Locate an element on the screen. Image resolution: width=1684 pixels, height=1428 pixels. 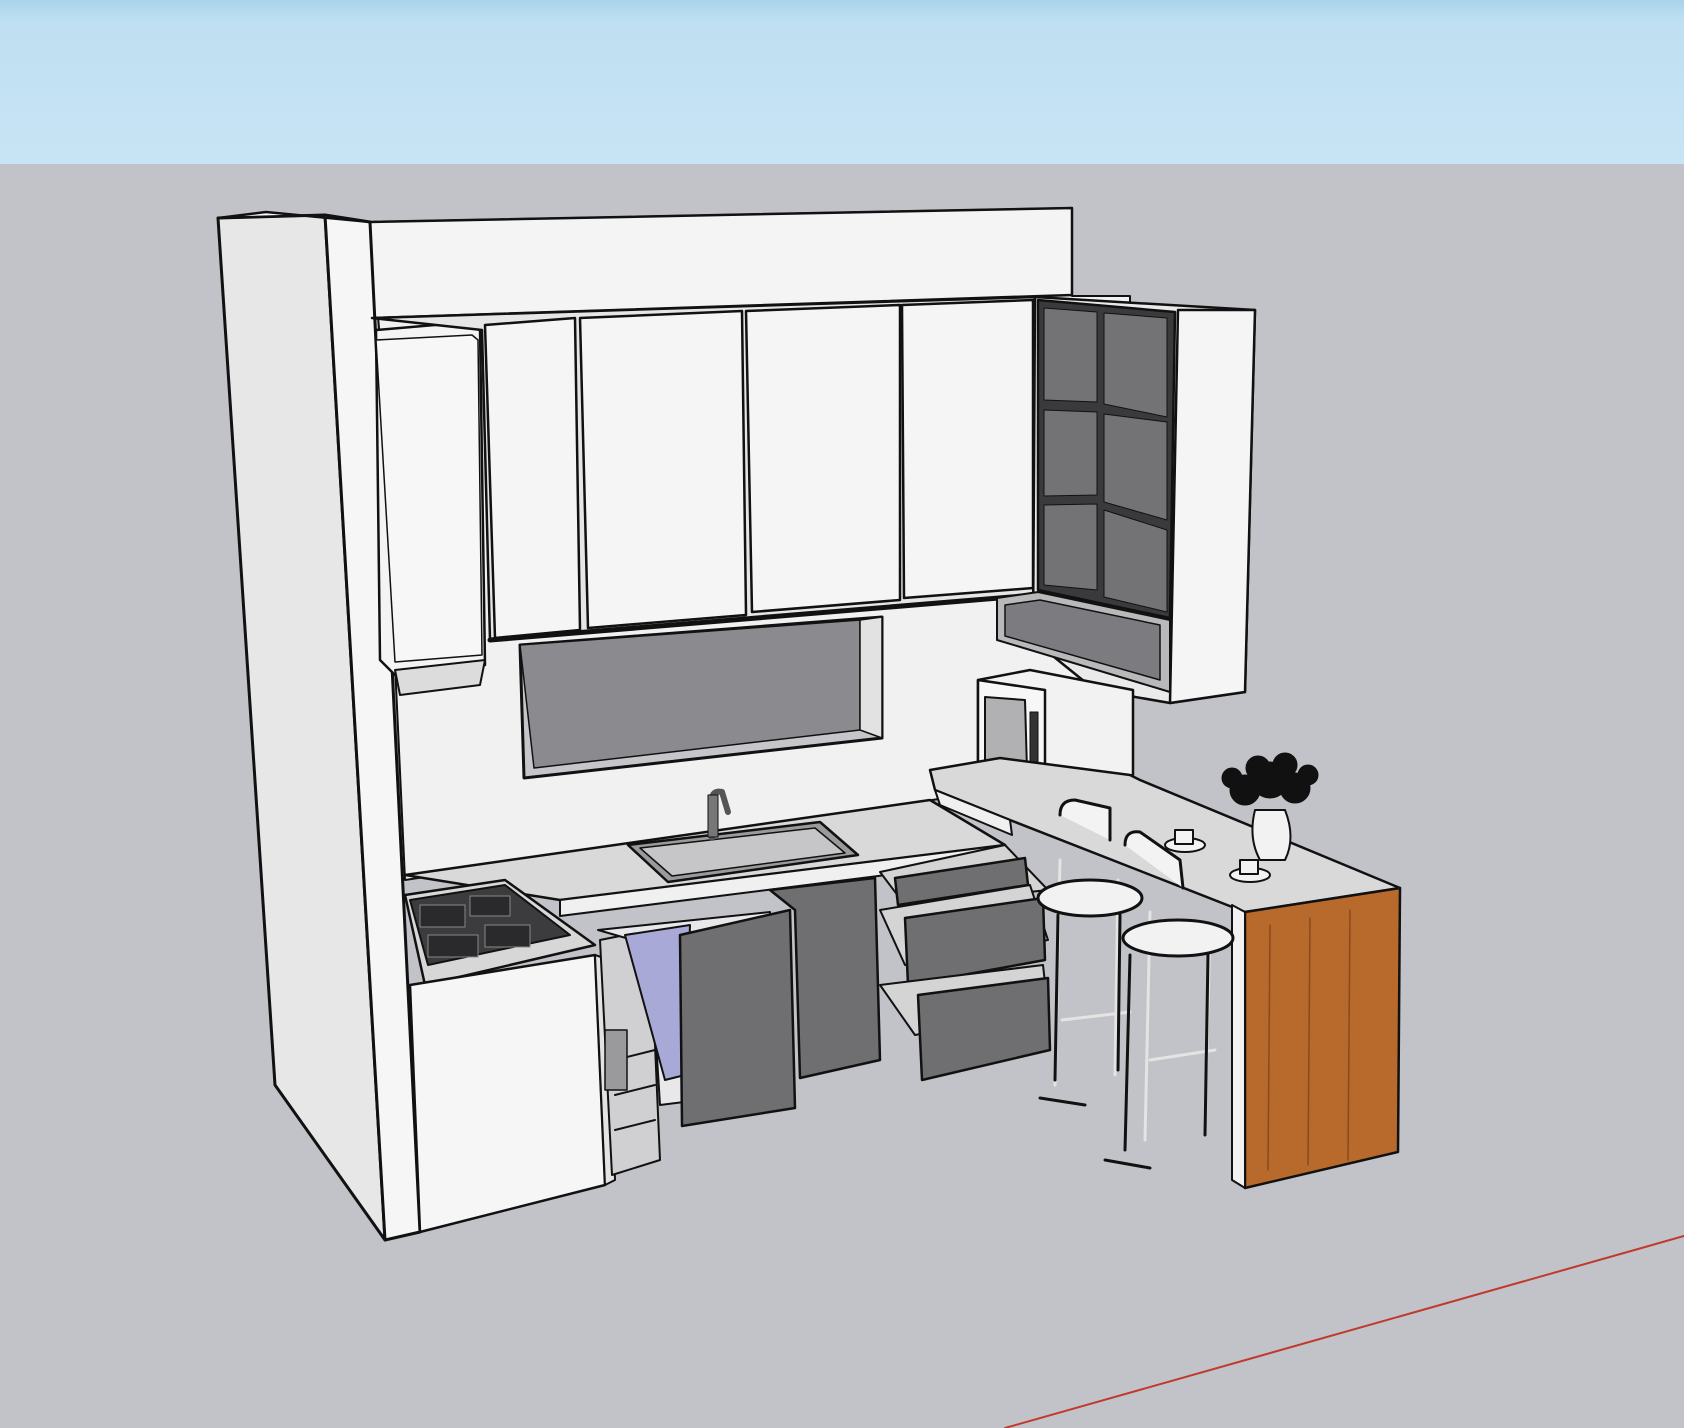
range-hood is located at coordinates (430, 508).